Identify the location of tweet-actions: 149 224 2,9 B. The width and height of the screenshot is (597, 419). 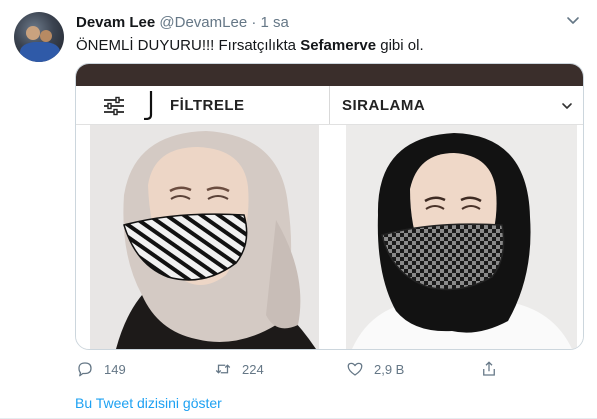
(328, 369).